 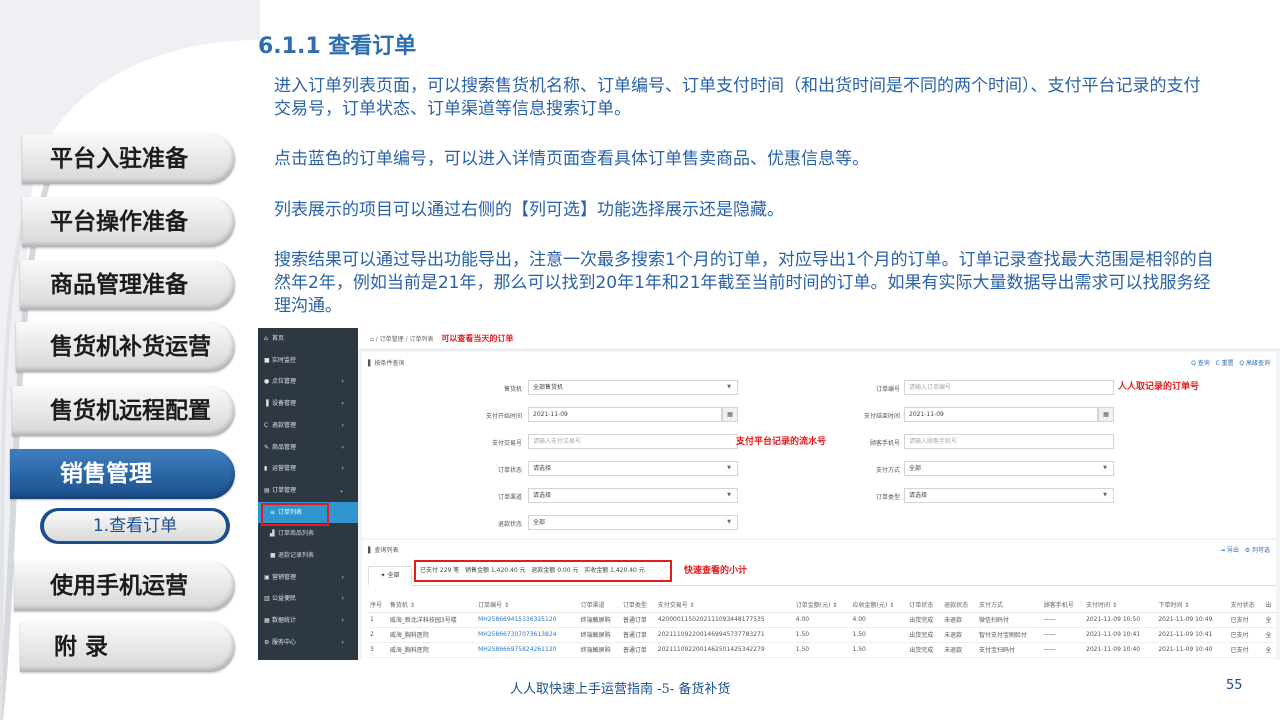 I want to click on nav-item-mobile-operation: 使用手机运营, so click(x=124, y=586).